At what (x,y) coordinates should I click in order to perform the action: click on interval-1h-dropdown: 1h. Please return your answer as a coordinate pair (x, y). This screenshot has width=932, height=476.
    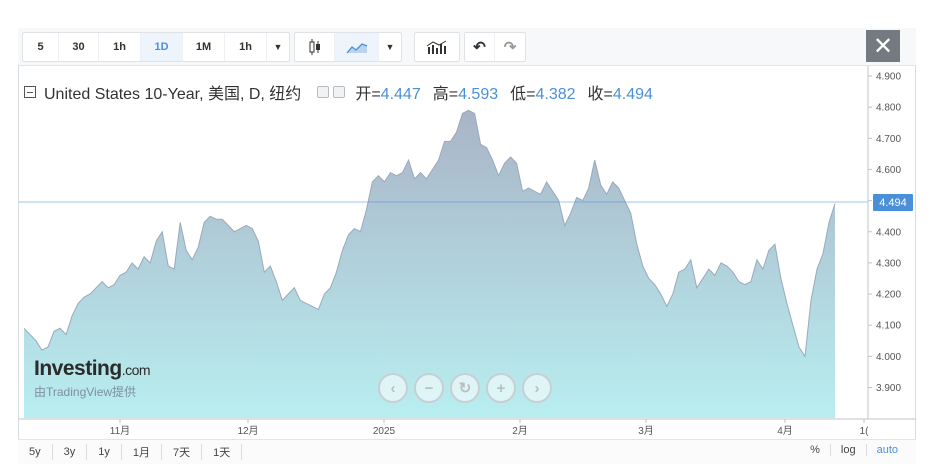
    Looking at the image, I should click on (246, 47).